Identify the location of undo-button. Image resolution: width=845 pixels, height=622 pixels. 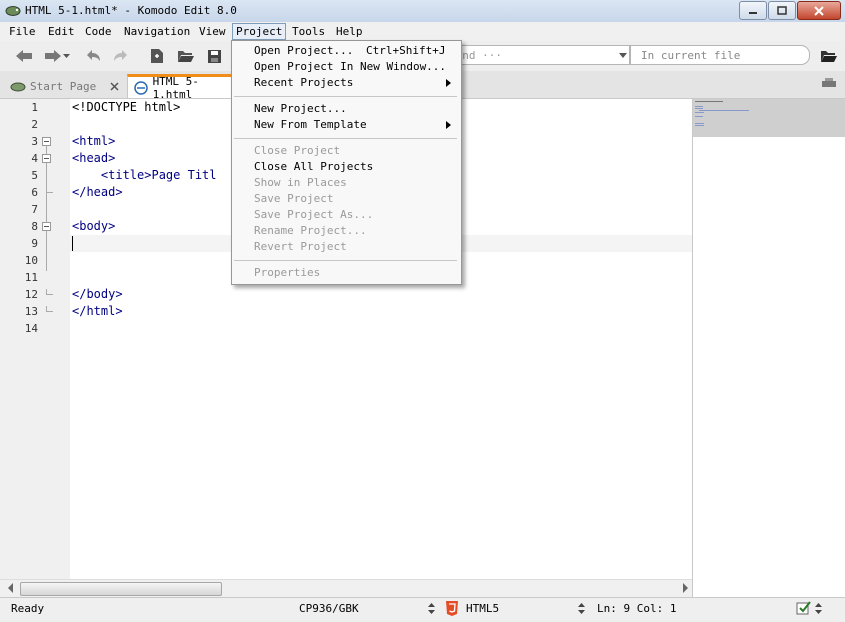
(93, 56).